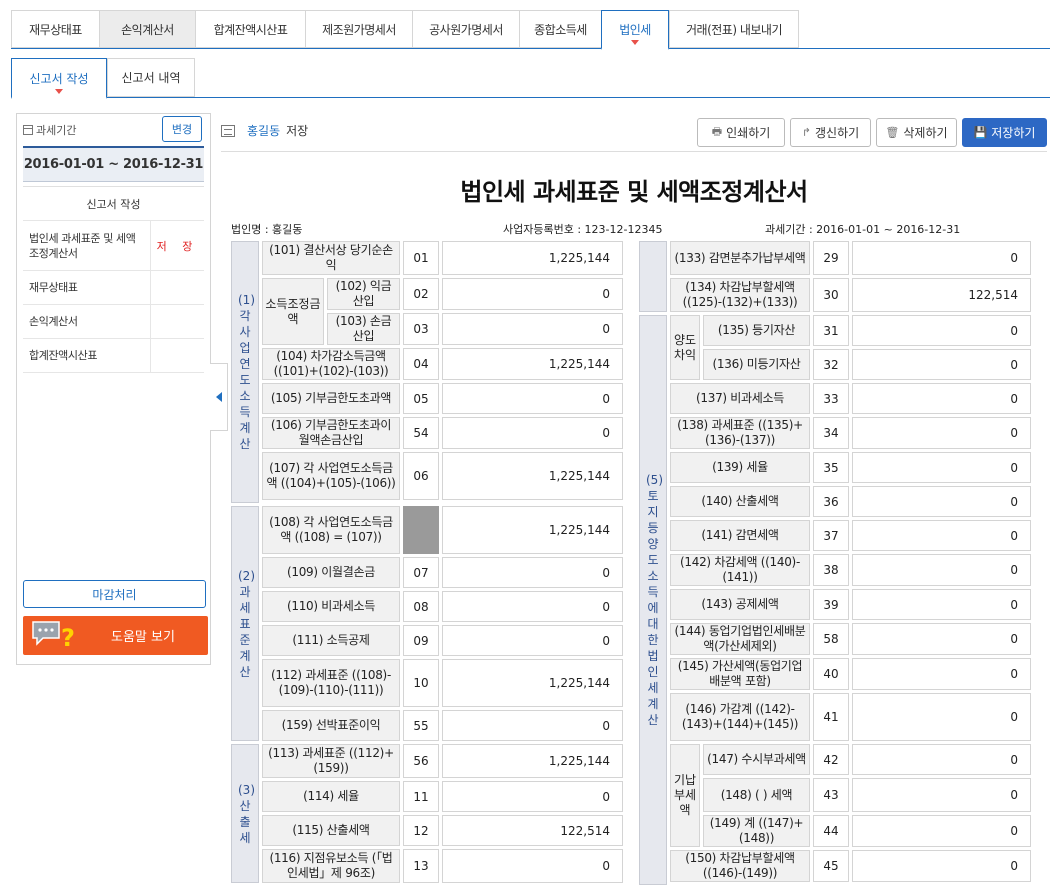 The height and width of the screenshot is (888, 1062). What do you see at coordinates (831, 467) in the screenshot?
I see `row-code: 35` at bounding box center [831, 467].